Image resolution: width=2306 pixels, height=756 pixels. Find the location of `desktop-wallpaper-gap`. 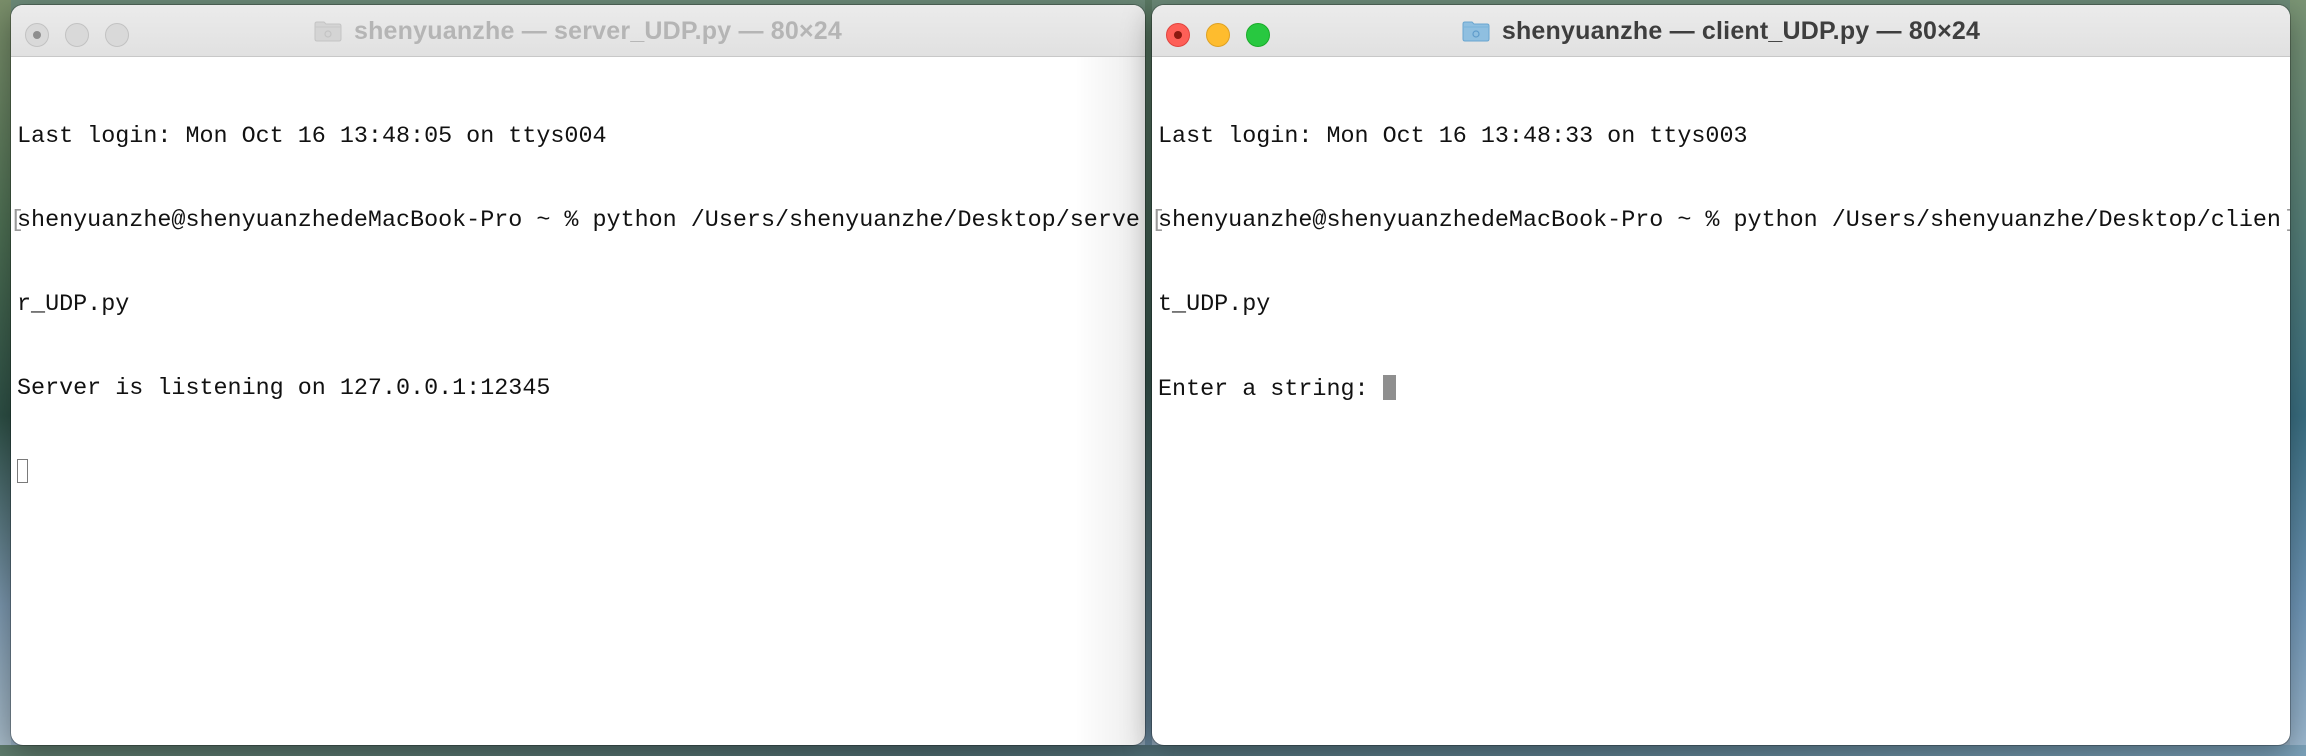

desktop-wallpaper-gap is located at coordinates (1148, 378).